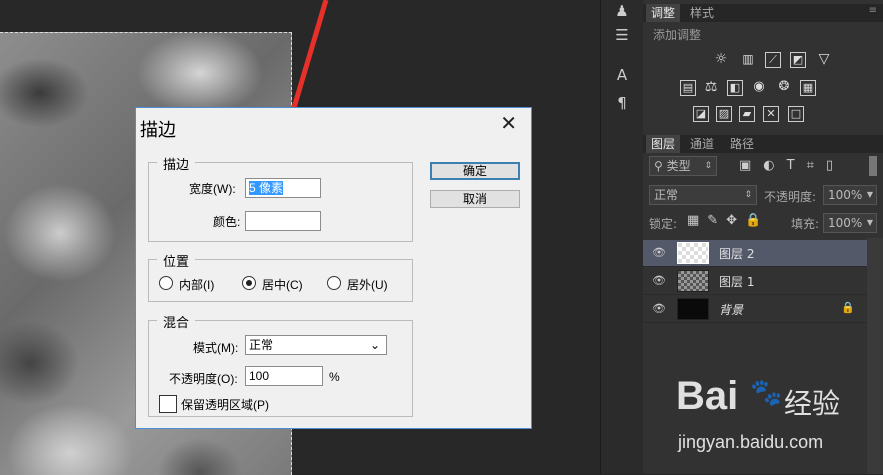  I want to click on close-icon: ✕, so click(508, 124).